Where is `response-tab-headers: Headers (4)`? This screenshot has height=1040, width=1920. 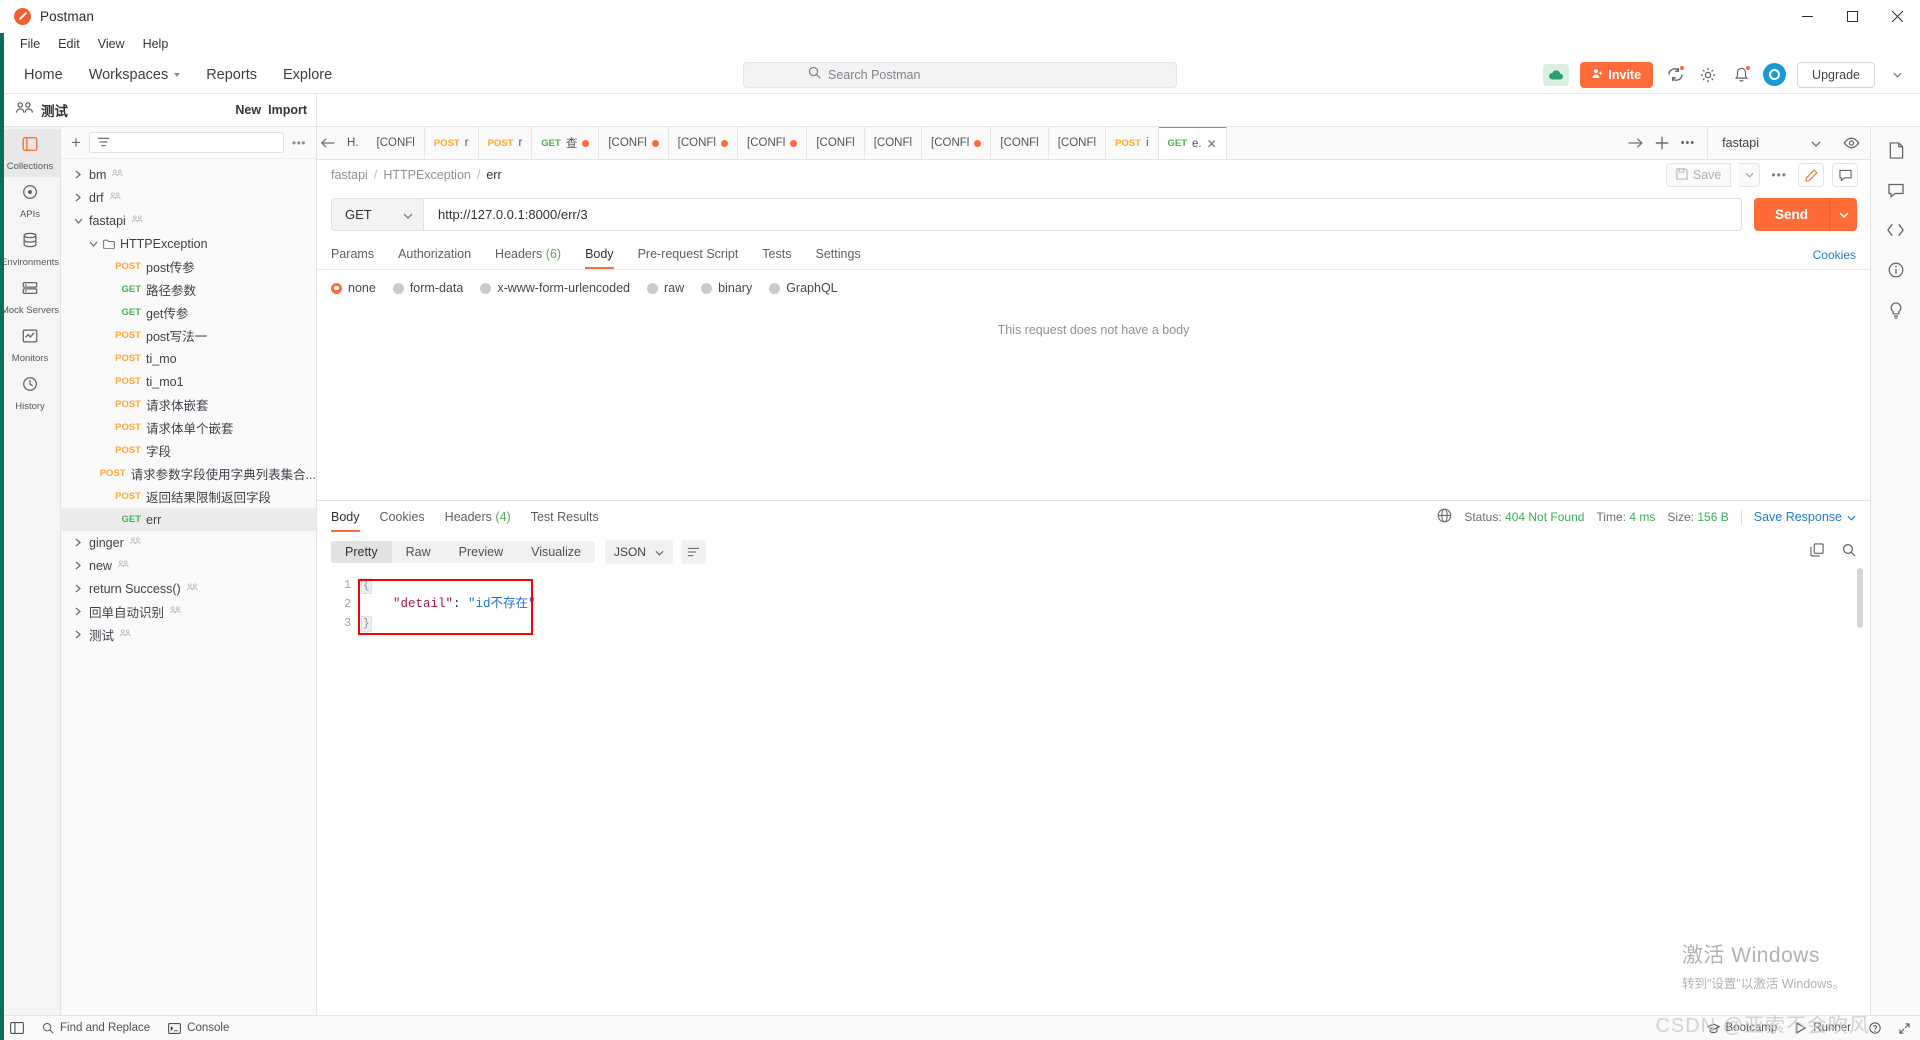 response-tab-headers: Headers (4) is located at coordinates (478, 517).